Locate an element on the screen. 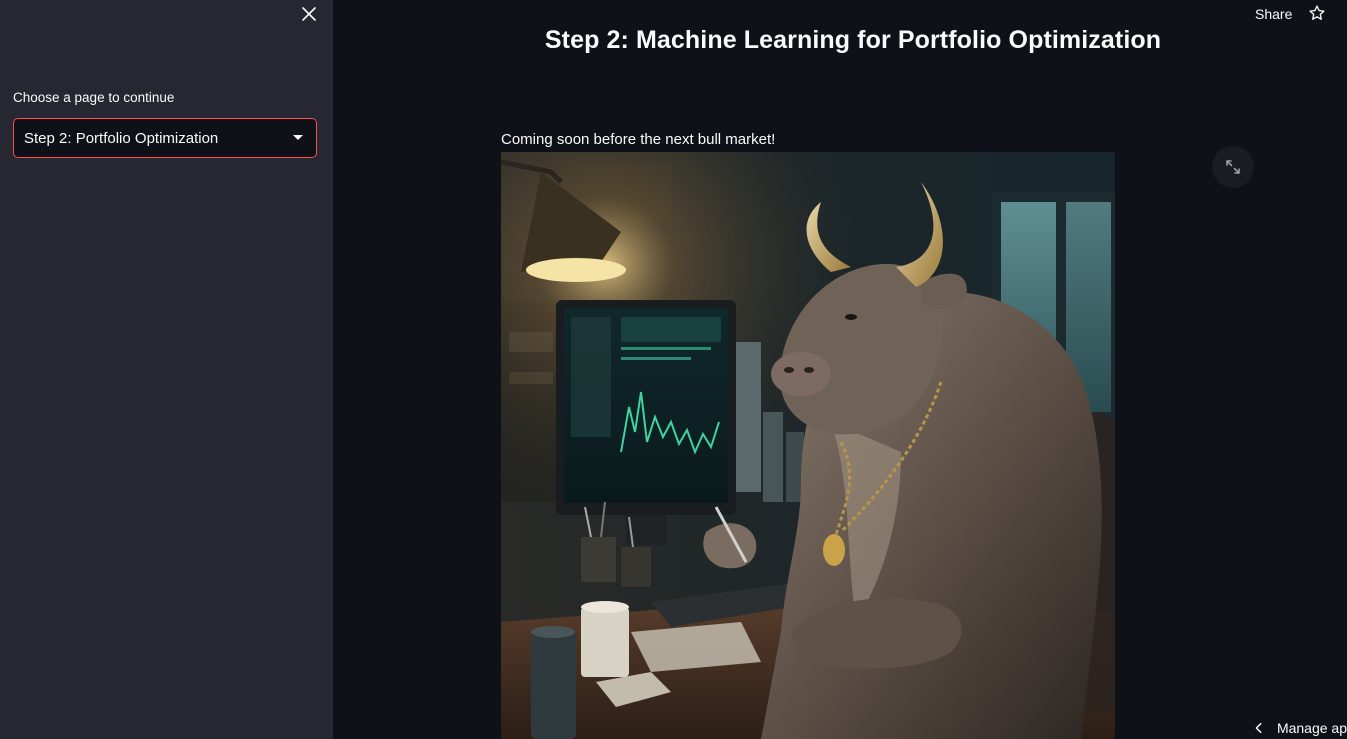 This screenshot has width=1347, height=739. close-icon is located at coordinates (309, 14).